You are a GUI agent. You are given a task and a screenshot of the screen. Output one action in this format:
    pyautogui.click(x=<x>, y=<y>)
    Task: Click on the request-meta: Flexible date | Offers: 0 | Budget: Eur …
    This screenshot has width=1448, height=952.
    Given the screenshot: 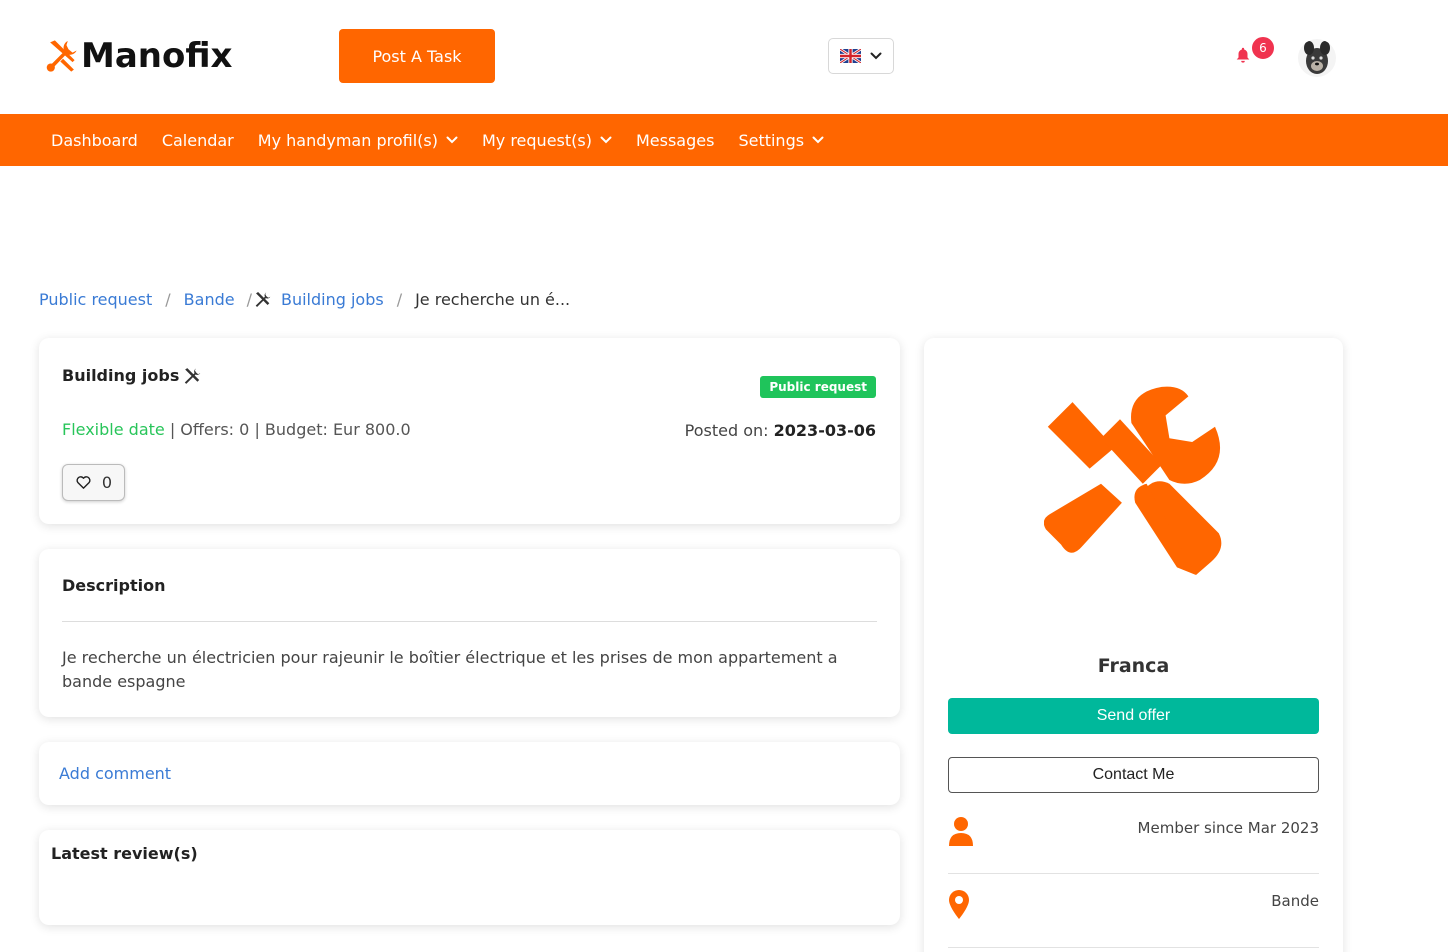 What is the action you would take?
    pyautogui.click(x=236, y=429)
    